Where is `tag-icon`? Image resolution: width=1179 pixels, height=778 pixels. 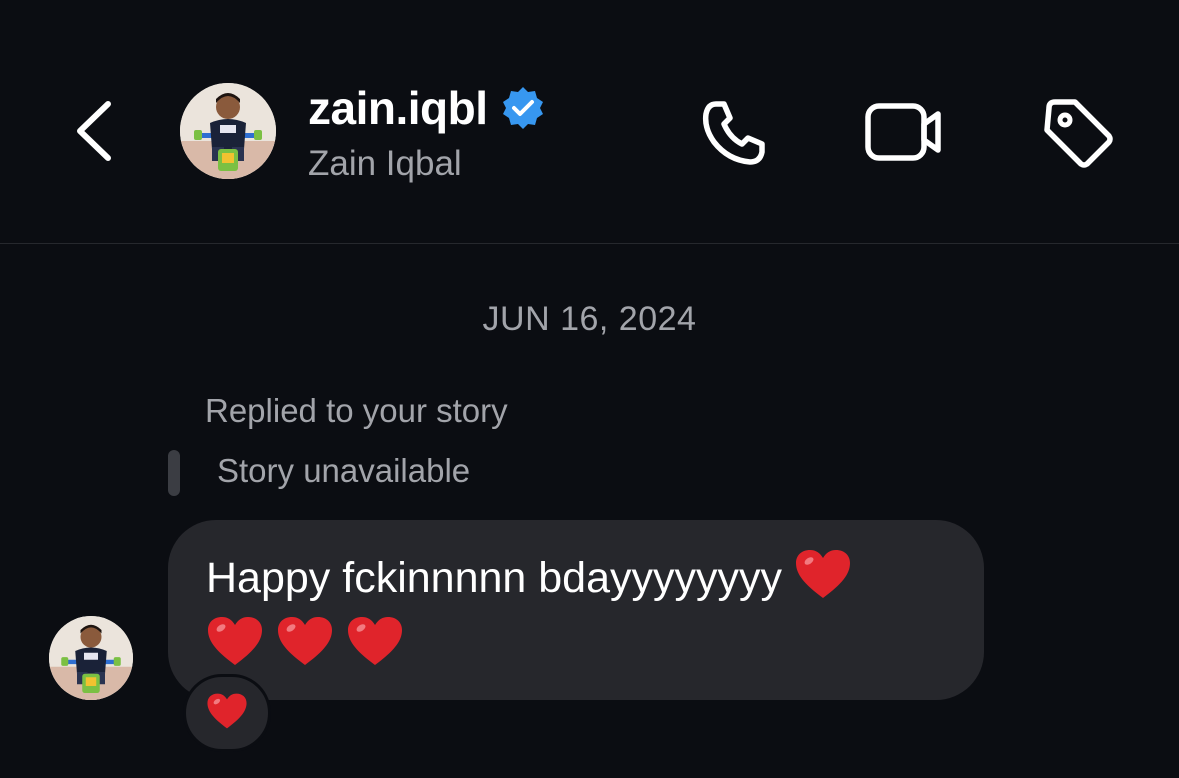 tag-icon is located at coordinates (1077, 137).